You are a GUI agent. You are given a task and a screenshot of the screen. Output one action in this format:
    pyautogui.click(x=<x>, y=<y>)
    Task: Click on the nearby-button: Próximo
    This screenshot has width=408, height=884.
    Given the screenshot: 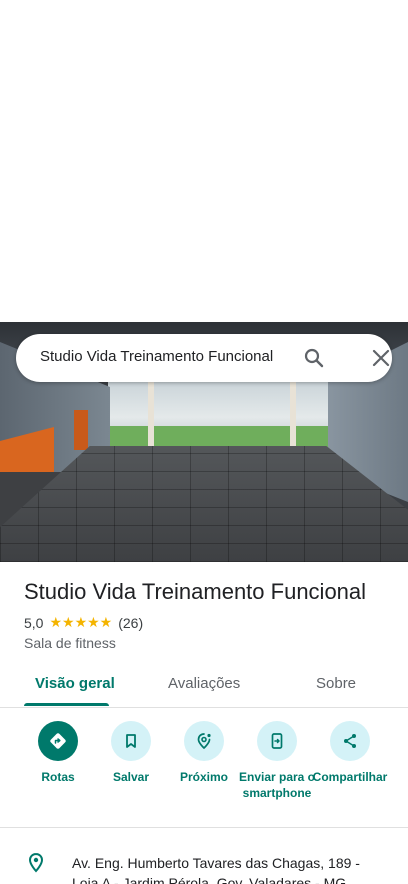 What is the action you would take?
    pyautogui.click(x=204, y=753)
    